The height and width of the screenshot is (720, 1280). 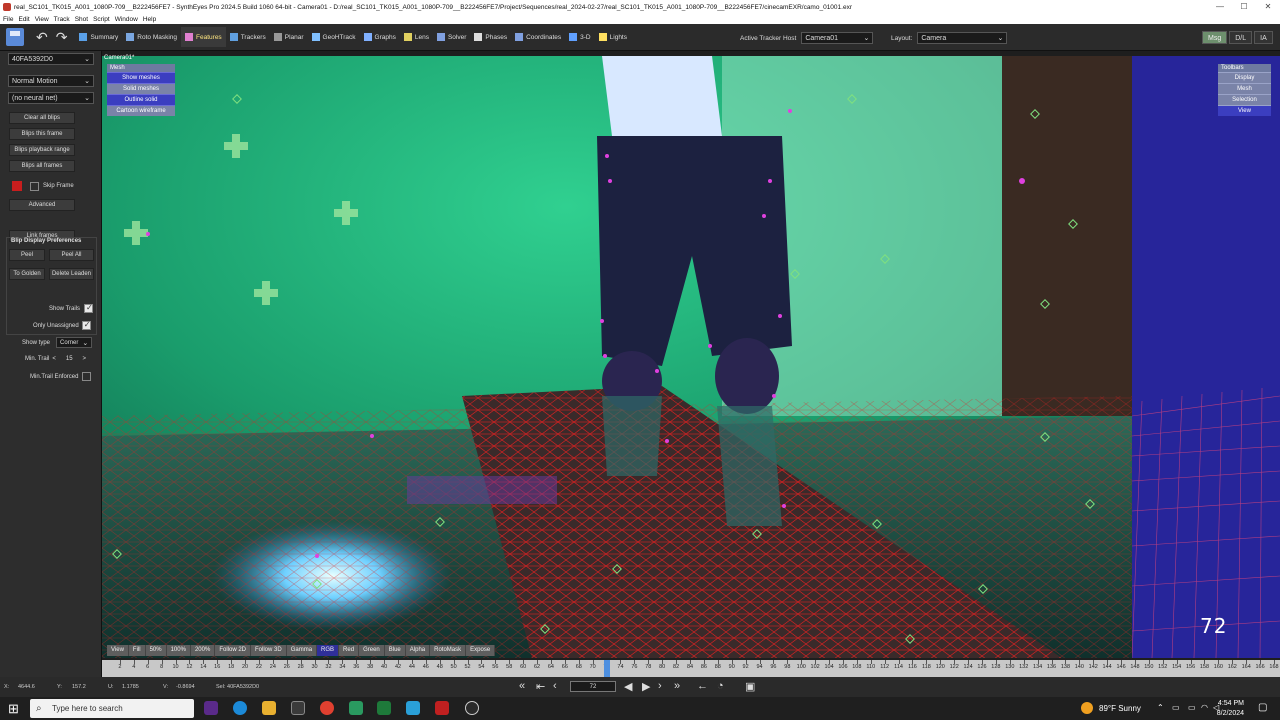 I want to click on dl-toggle: D/L, so click(x=1241, y=37).